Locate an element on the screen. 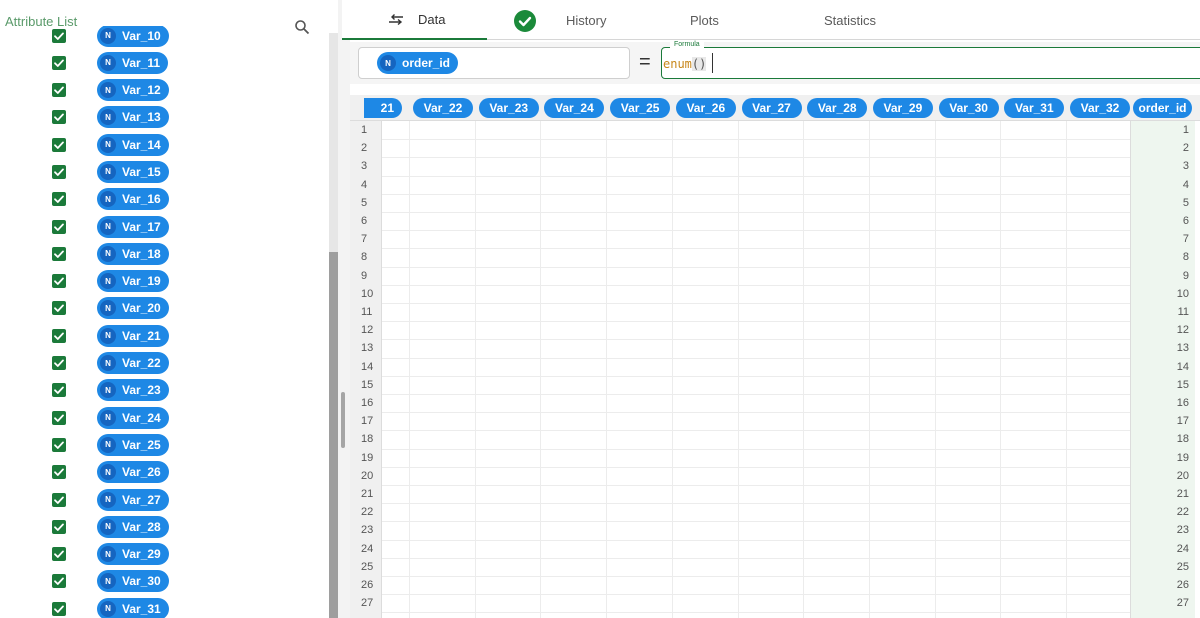 The width and height of the screenshot is (1200, 618). column-header: Var_31 is located at coordinates (1034, 108).